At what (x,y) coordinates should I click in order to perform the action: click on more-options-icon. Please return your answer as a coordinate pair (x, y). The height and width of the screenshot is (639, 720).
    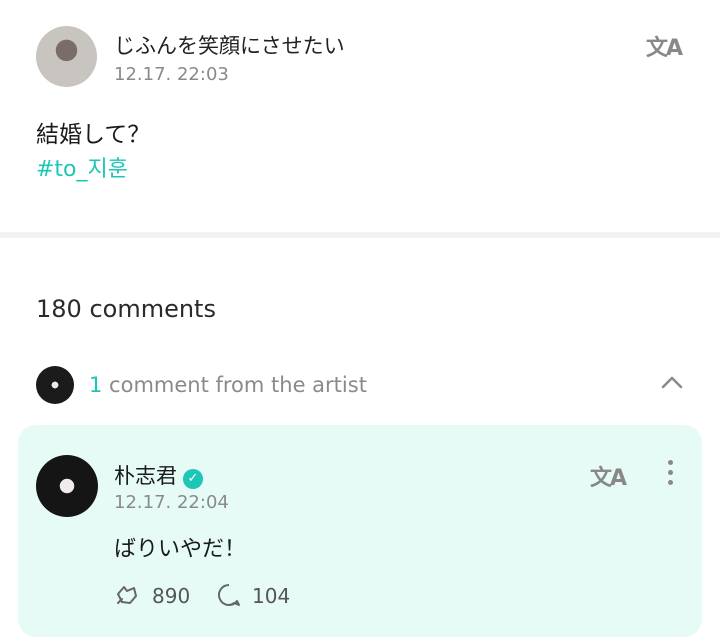
    Looking at the image, I should click on (670, 476).